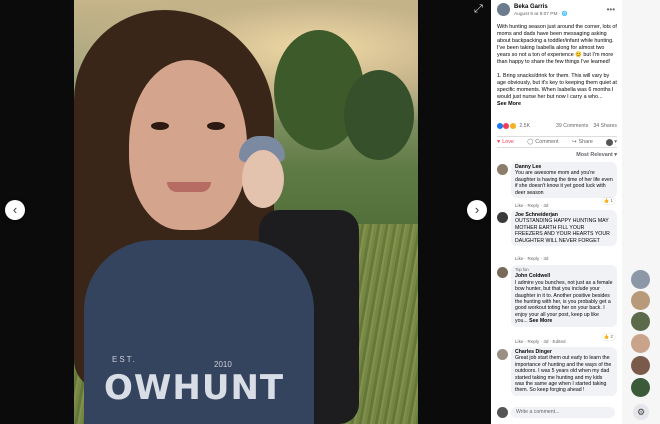 Image resolution: width=660 pixels, height=424 pixels. Describe the element at coordinates (572, 126) in the screenshot. I see `comments-count: 39 Comments` at that location.